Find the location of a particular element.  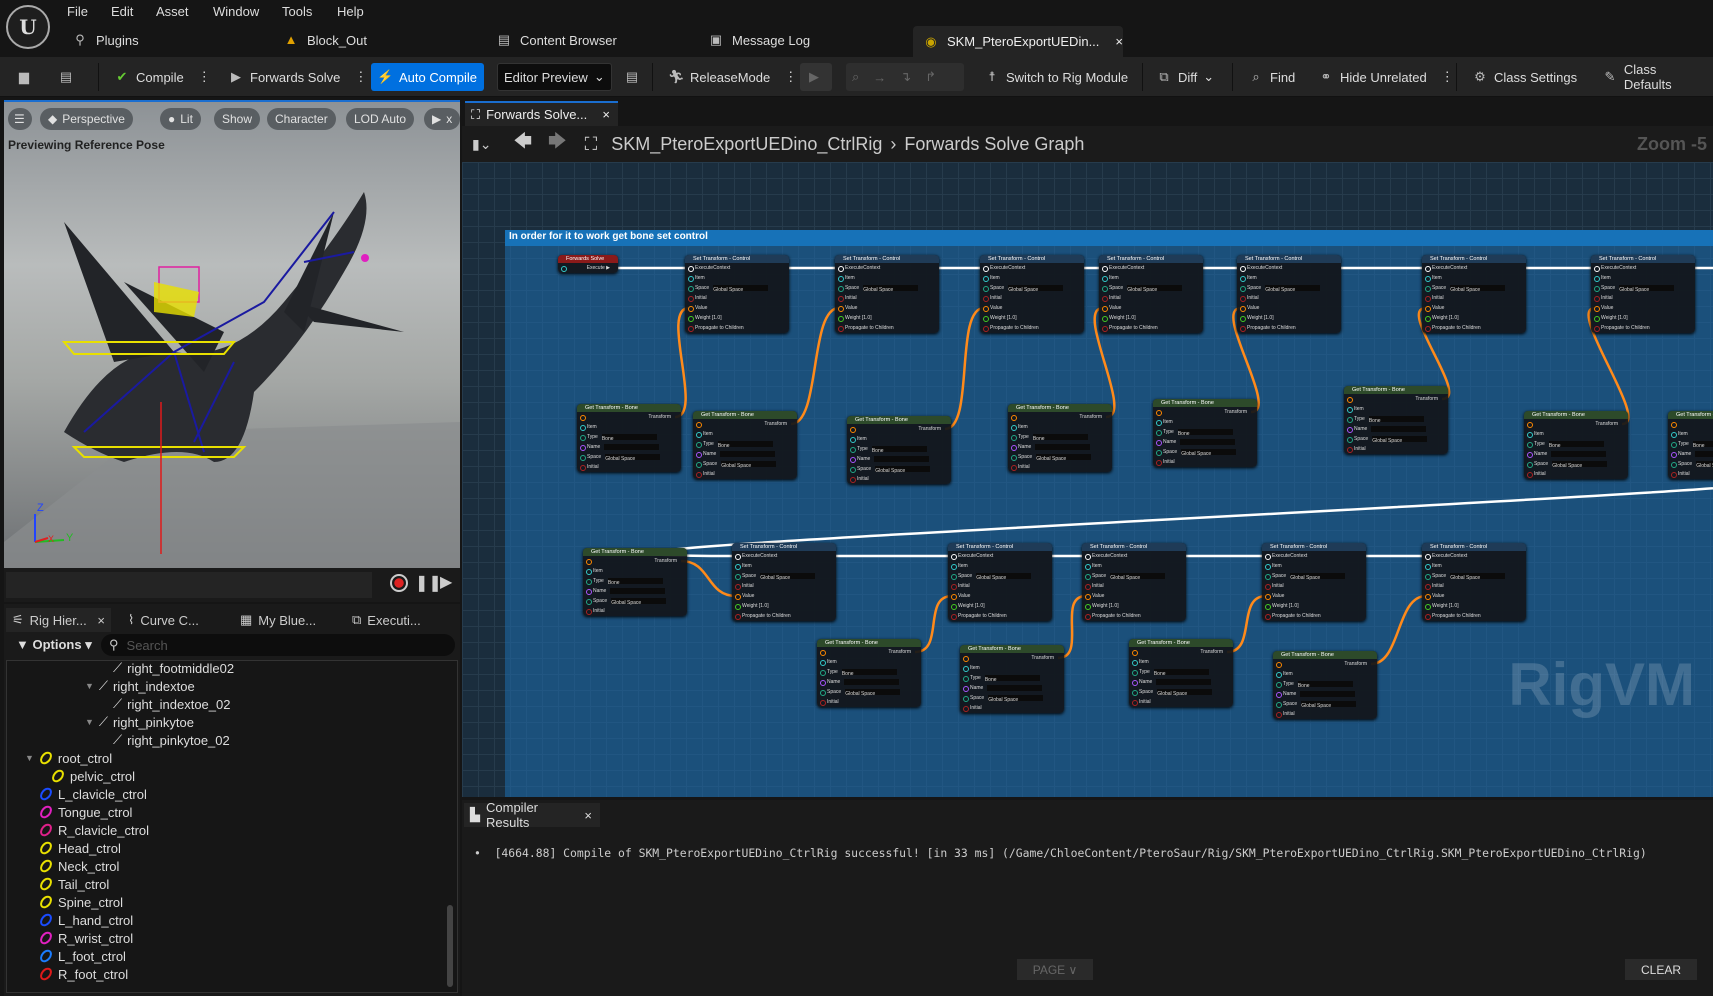

play-forward-icon: ▶ is located at coordinates (446, 582).